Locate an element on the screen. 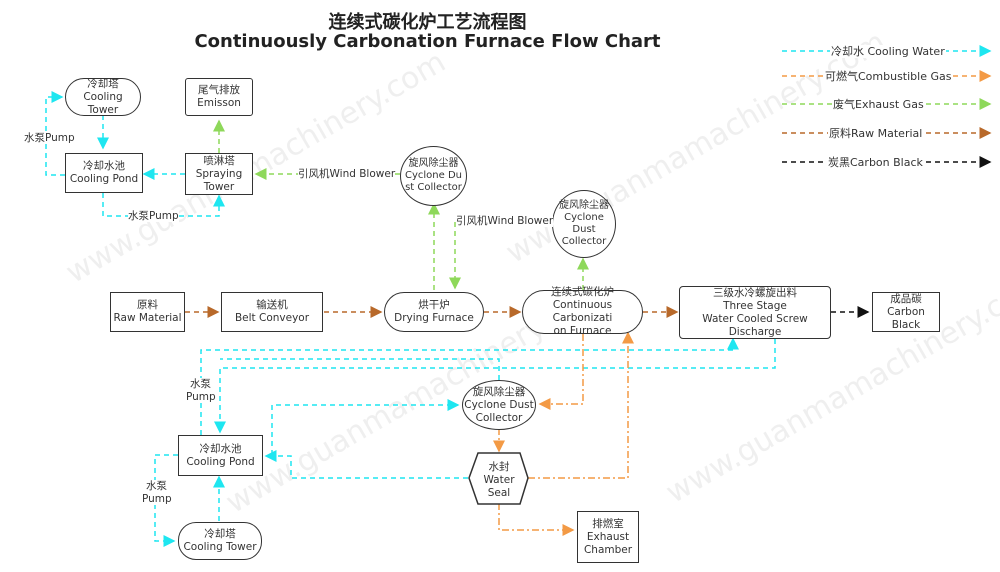  label-wind-blower-1: 引风机Wind Blower is located at coordinates (347, 174).